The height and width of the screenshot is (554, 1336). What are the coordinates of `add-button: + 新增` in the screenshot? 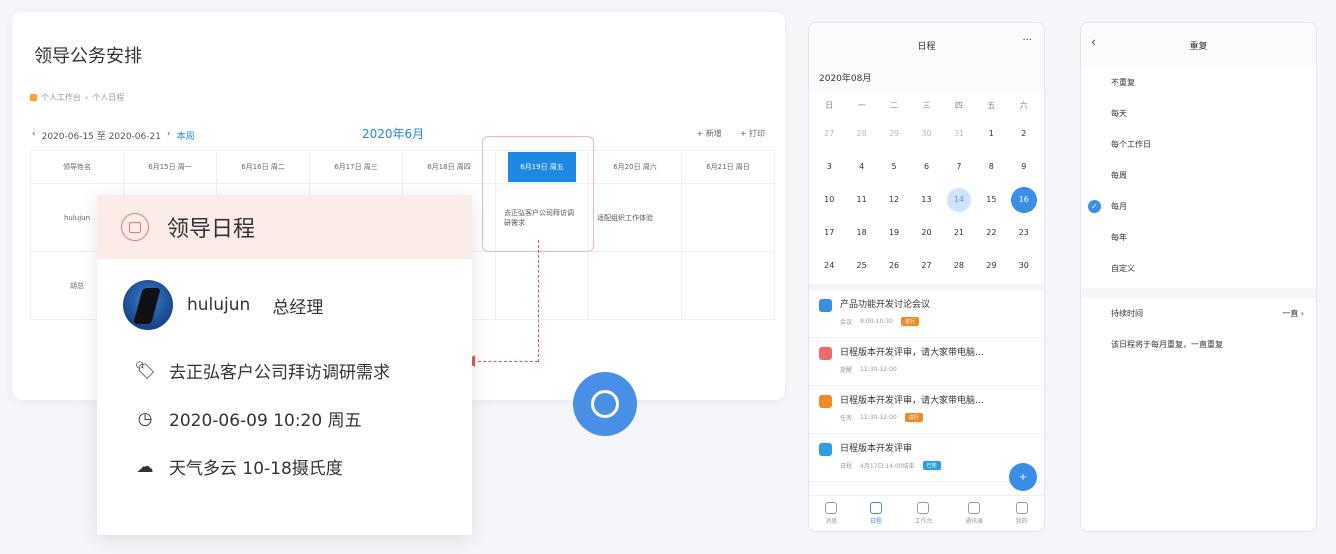 It's located at (709, 133).